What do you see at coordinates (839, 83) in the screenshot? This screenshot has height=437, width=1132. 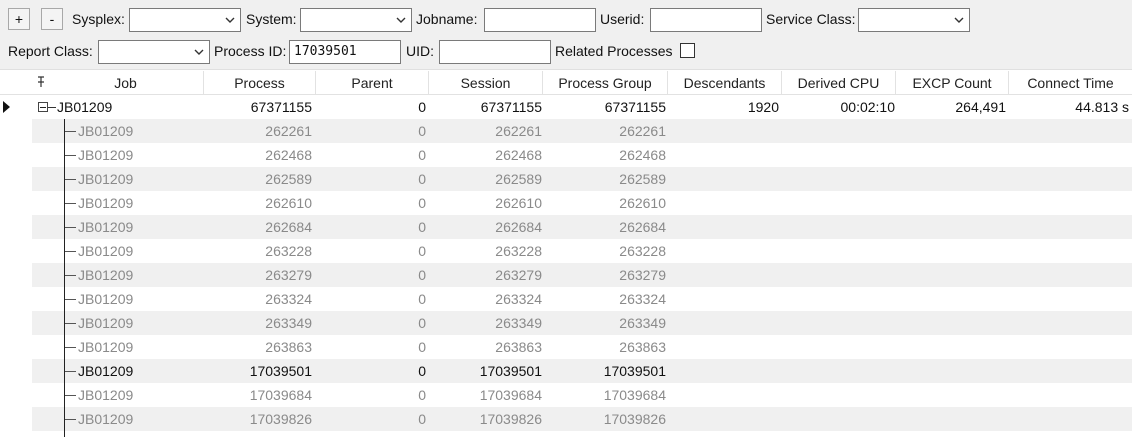 I see `column-derived-cpu: Derived CPU` at bounding box center [839, 83].